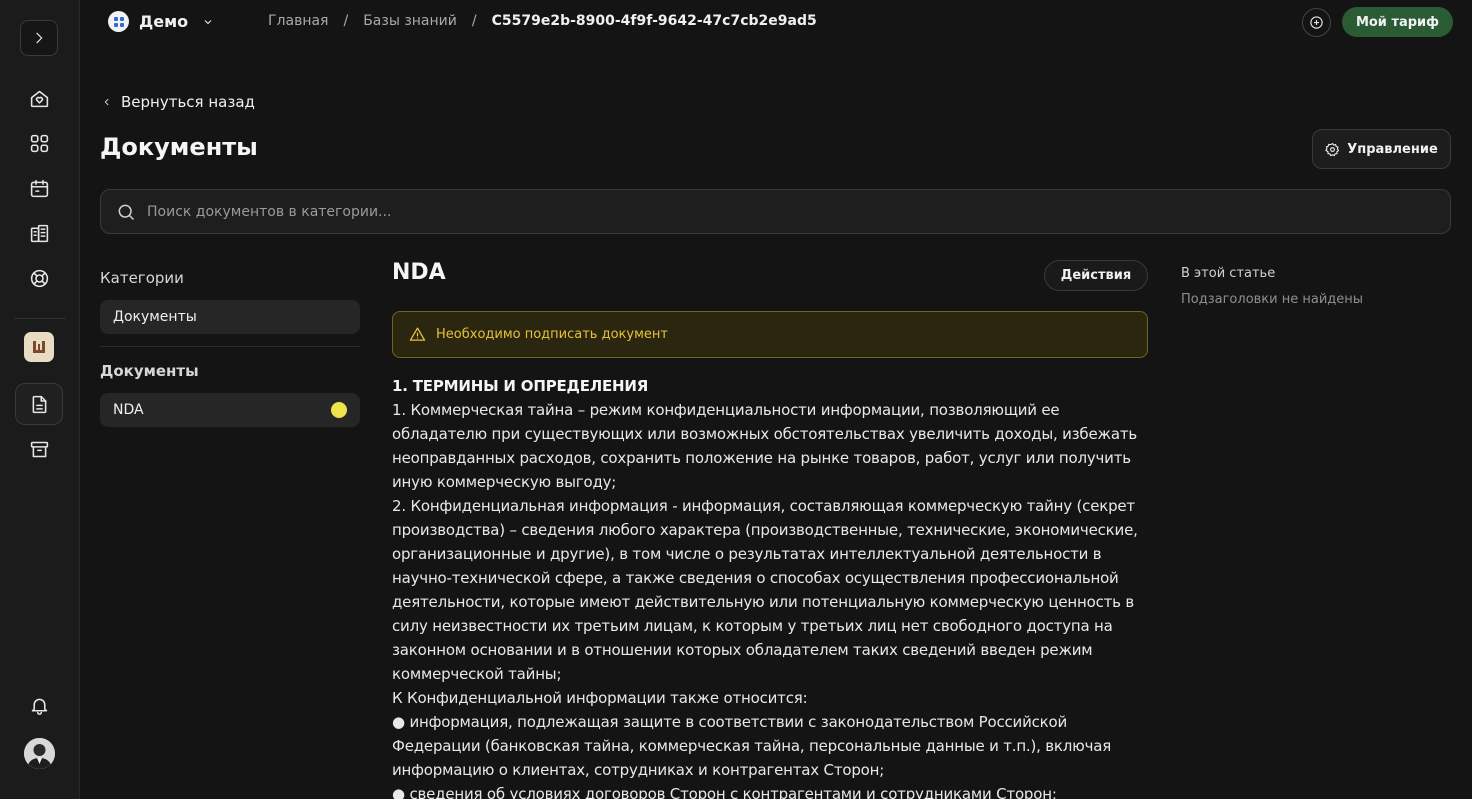  I want to click on user-avatar, so click(39, 753).